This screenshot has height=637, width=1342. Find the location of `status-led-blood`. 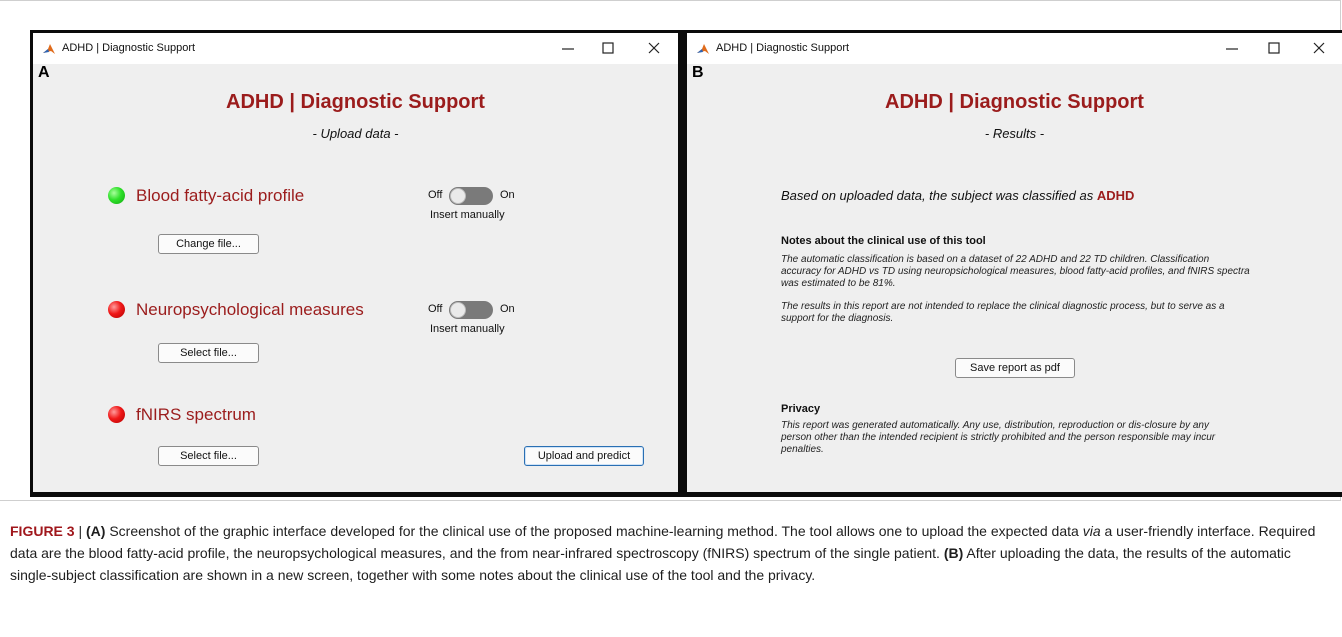

status-led-blood is located at coordinates (116, 195).